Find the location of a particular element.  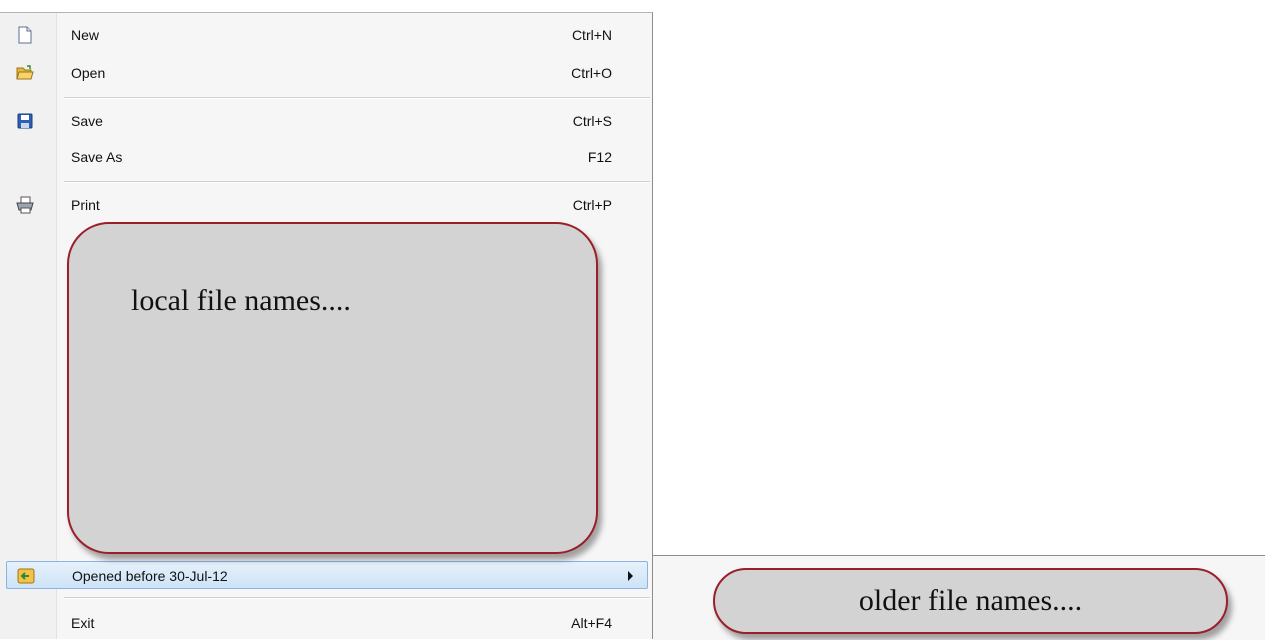

submenu-arrow-icon is located at coordinates (630, 576).